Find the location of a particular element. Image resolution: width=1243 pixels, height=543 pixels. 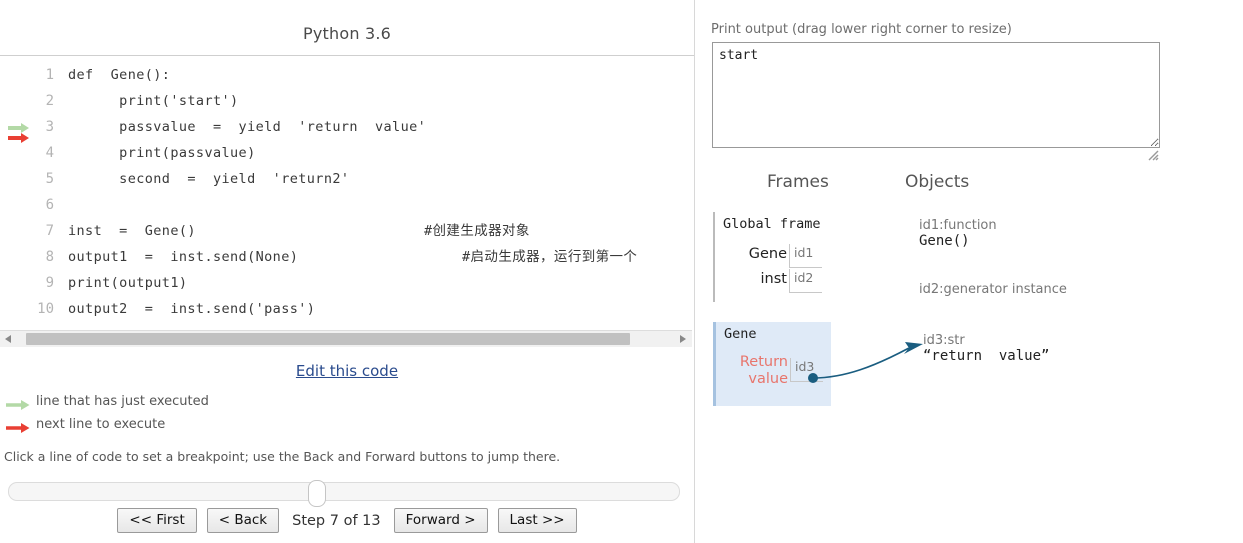

code-line: 4 print(passvalue) is located at coordinates (347, 153).